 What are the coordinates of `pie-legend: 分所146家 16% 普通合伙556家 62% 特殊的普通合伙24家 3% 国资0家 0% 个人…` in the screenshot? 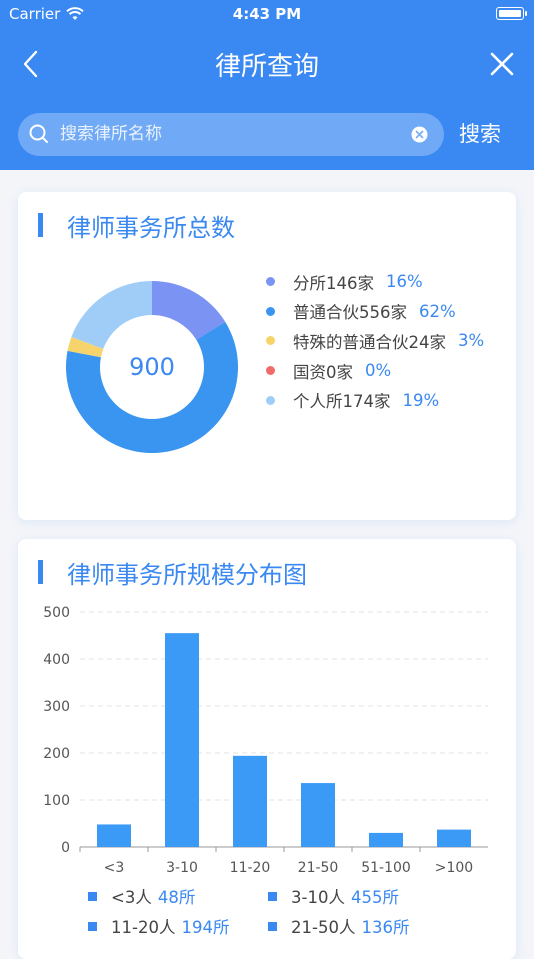 It's located at (375, 341).